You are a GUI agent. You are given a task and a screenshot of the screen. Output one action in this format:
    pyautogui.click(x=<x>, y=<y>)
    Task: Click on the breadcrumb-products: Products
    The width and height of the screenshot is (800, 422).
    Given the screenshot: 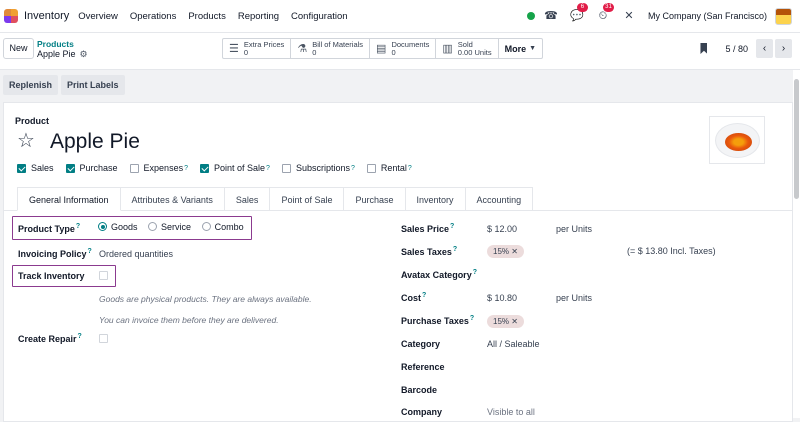 What is the action you would take?
    pyautogui.click(x=62, y=44)
    